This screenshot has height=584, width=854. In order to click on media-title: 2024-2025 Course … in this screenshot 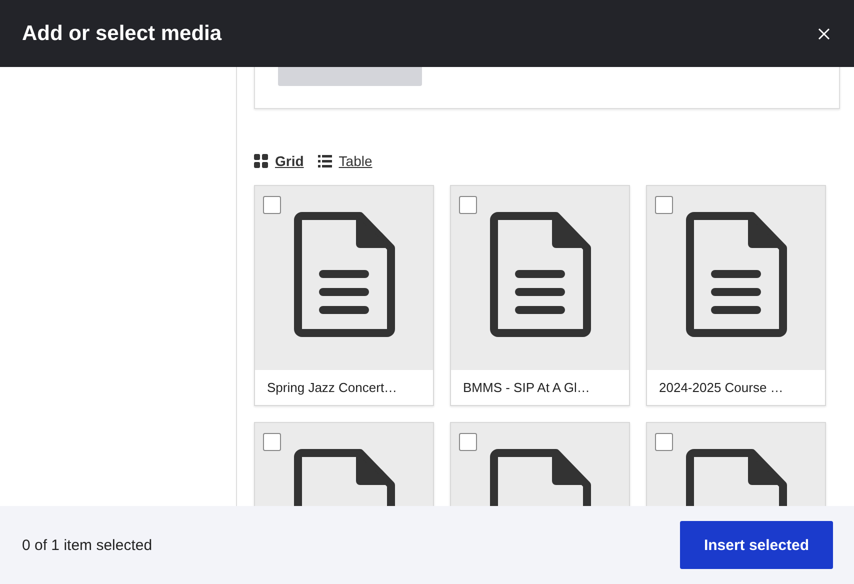, I will do `click(721, 388)`.